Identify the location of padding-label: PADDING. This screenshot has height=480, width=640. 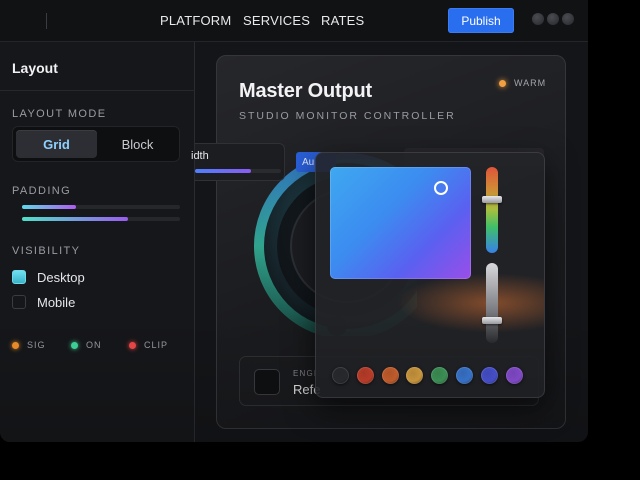
(42, 191).